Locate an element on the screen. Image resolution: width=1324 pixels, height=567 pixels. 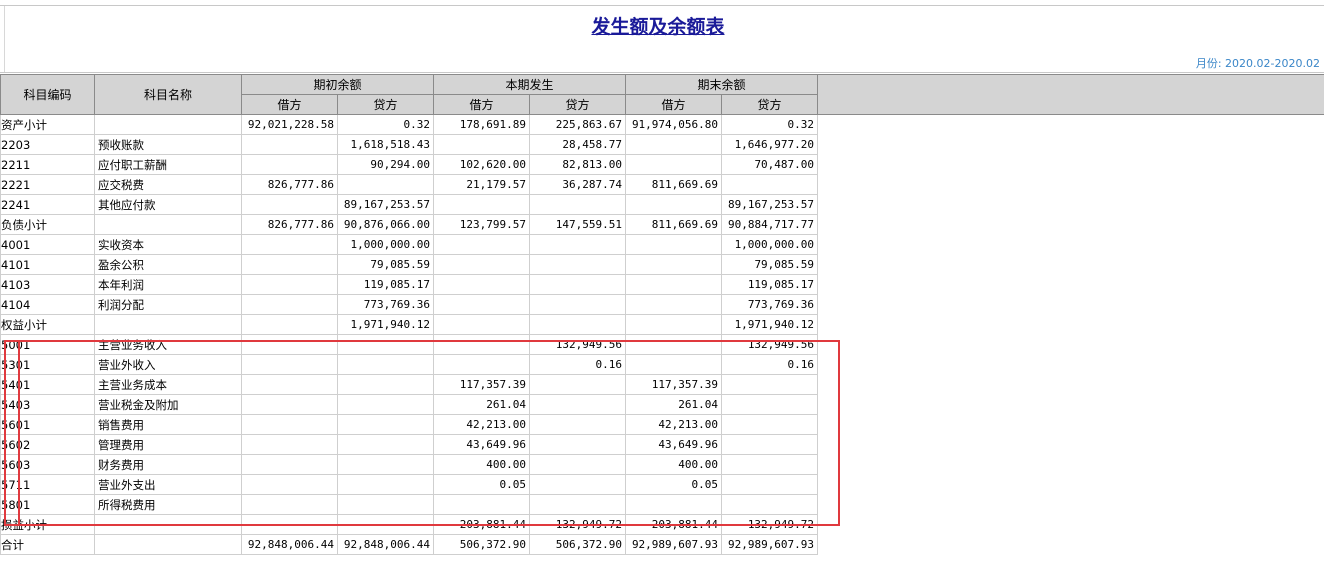
account-code-cell: 5403 is located at coordinates (47, 404).